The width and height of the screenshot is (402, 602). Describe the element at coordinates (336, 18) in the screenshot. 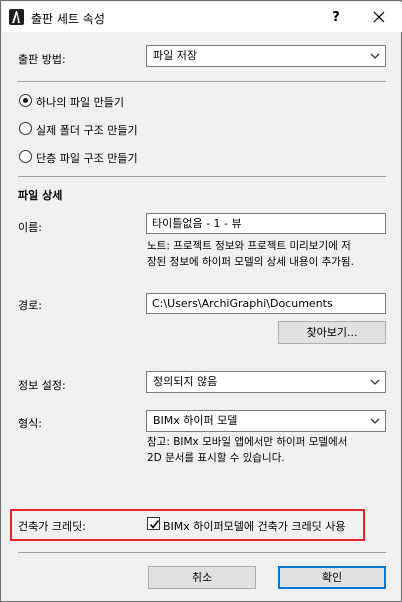

I see `help-button: ?` at that location.